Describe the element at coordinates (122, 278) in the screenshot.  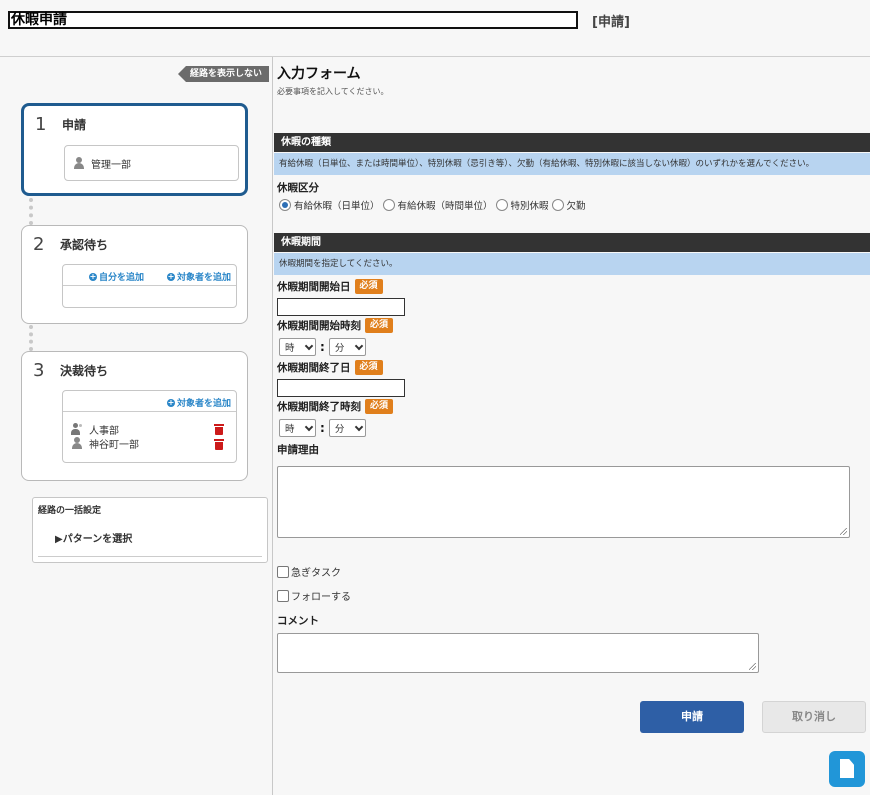
I see `add-self-label: 自分を追加` at that location.